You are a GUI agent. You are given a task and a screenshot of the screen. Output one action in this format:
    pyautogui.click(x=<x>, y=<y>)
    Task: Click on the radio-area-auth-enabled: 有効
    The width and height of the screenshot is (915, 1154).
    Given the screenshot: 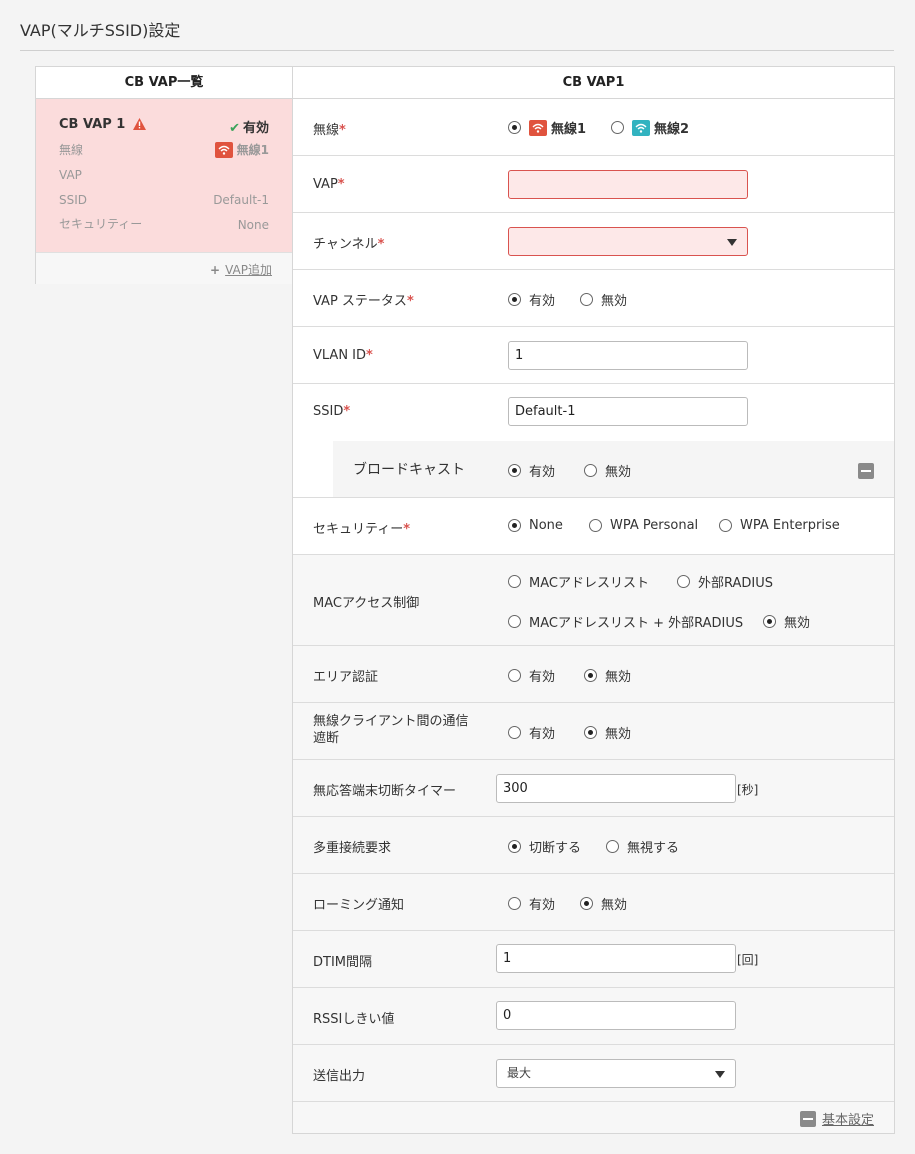 What is the action you would take?
    pyautogui.click(x=531, y=675)
    